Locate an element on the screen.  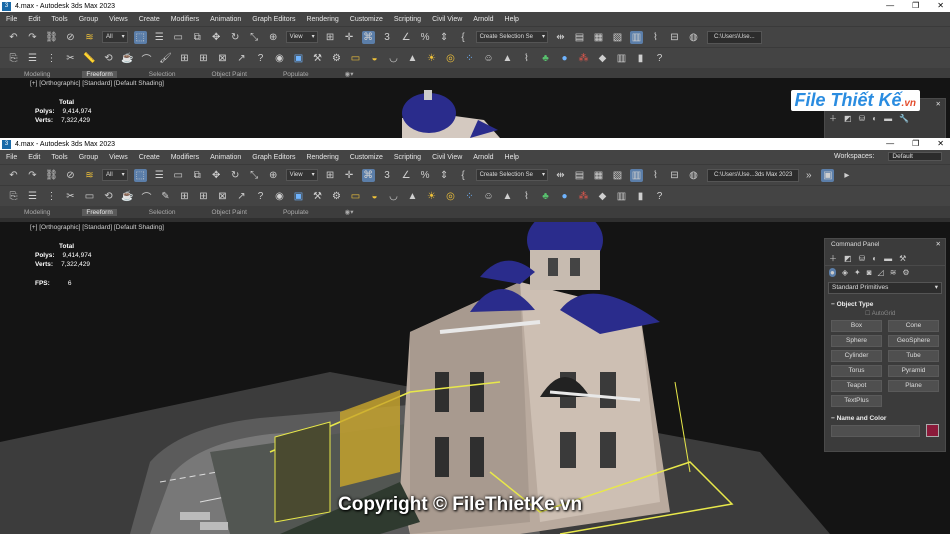
clone-array-icon: ⋮ is located at coordinates (51, 58).